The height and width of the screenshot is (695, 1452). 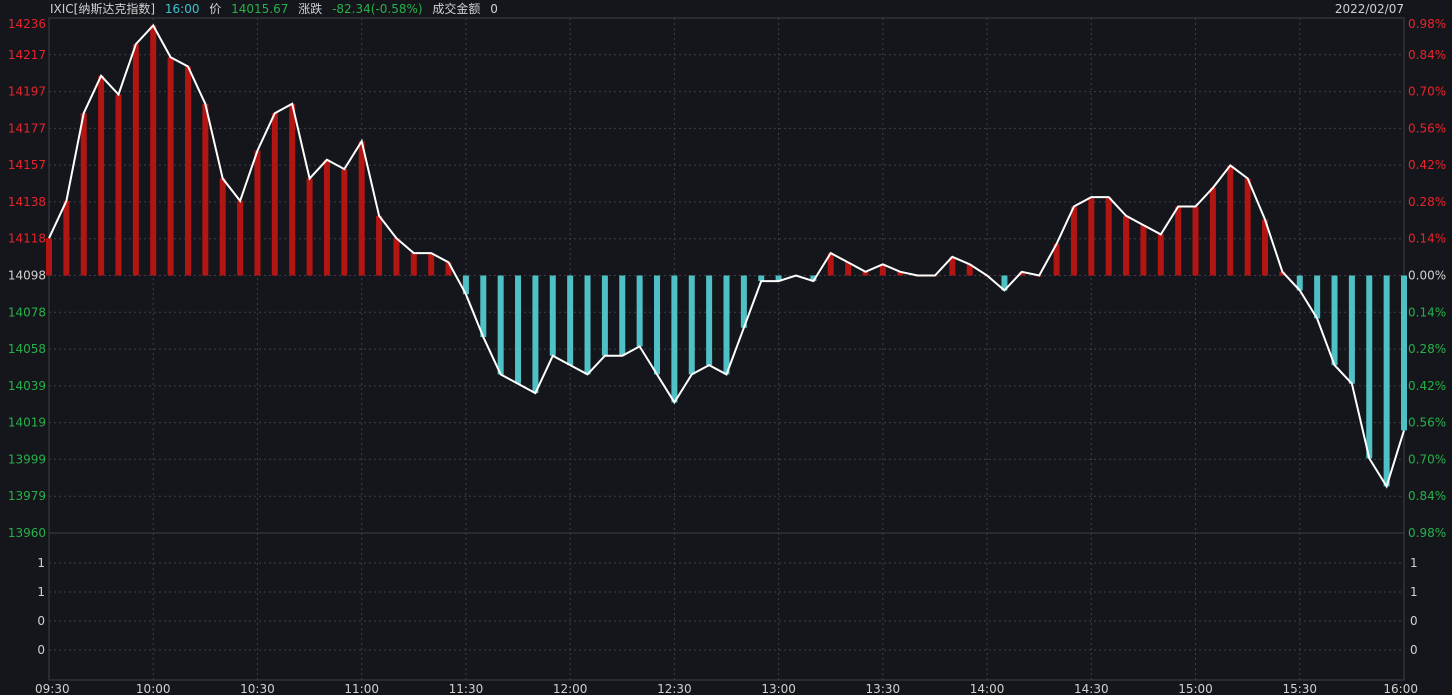 What do you see at coordinates (27, 276) in the screenshot?
I see `y-tick-label: 14098` at bounding box center [27, 276].